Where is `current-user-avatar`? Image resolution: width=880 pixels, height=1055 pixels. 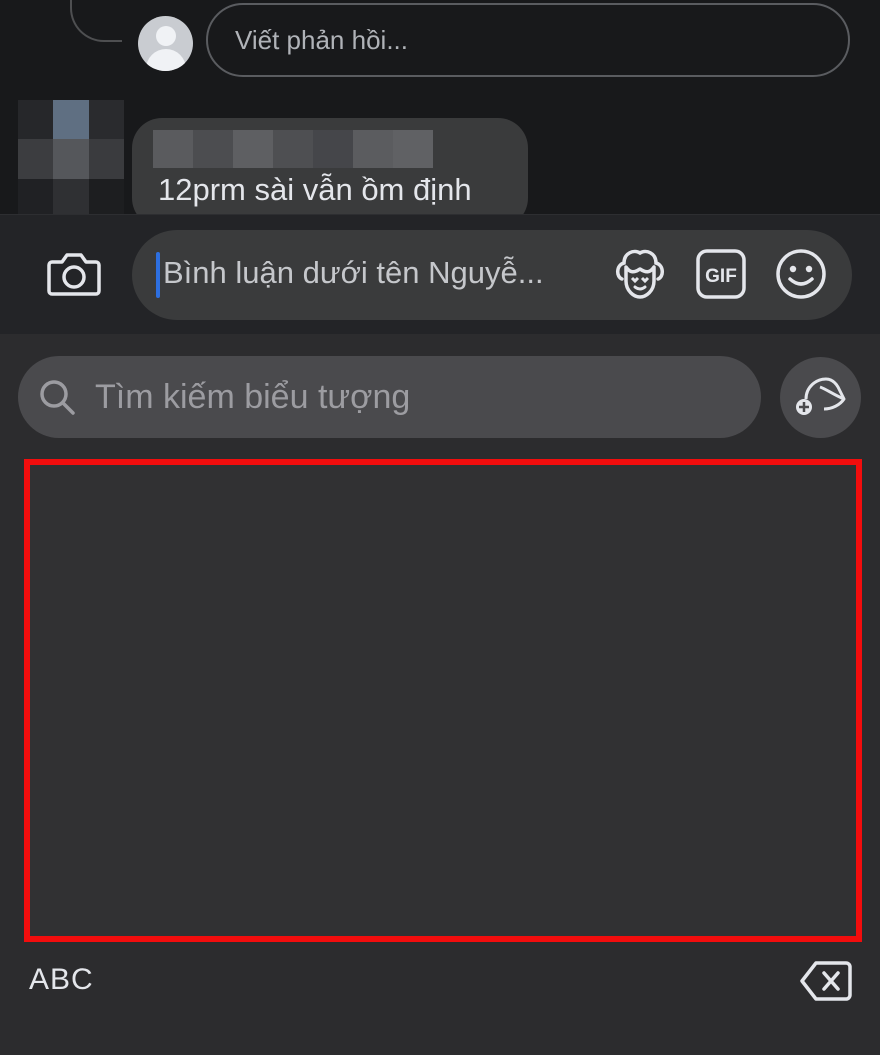 current-user-avatar is located at coordinates (165, 43).